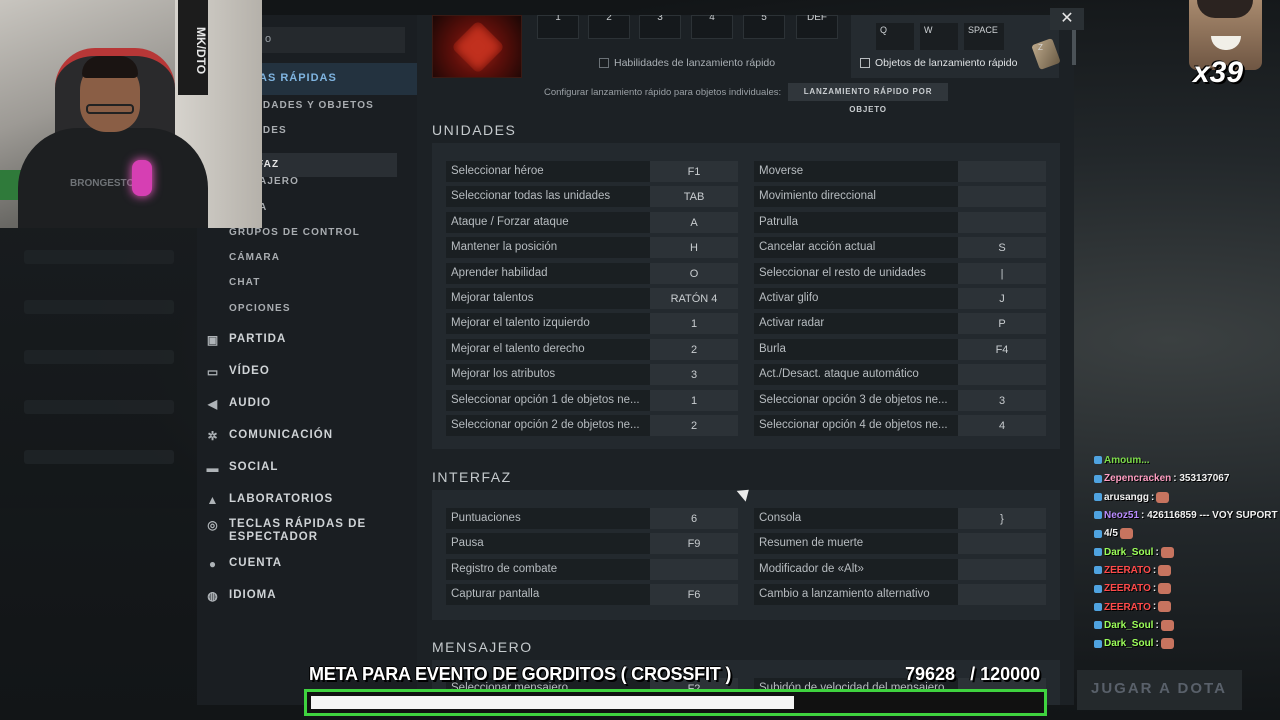  Describe the element at coordinates (244, 282) in the screenshot. I see `sidebar-subitem: CHAT` at that location.